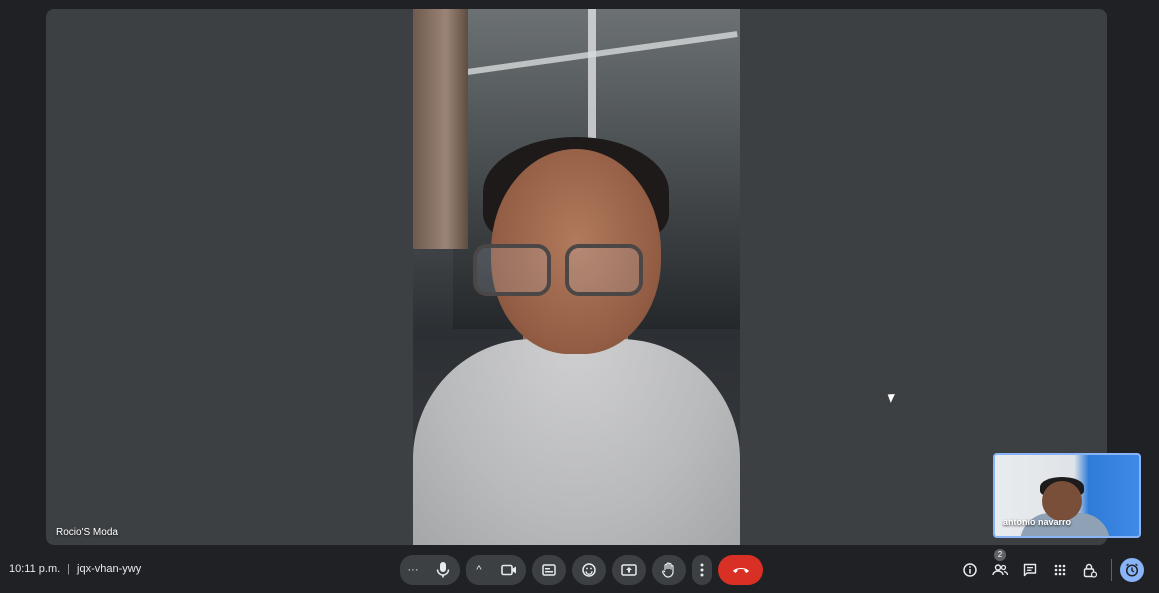 This screenshot has height=593, width=1159. I want to click on microphone-icon, so click(443, 570).